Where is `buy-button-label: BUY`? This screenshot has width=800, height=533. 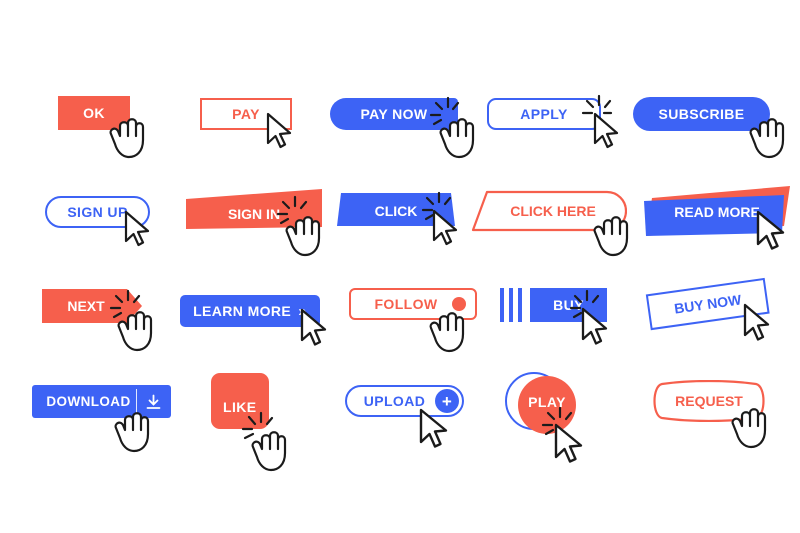
buy-button-label: BUY is located at coordinates (568, 305).